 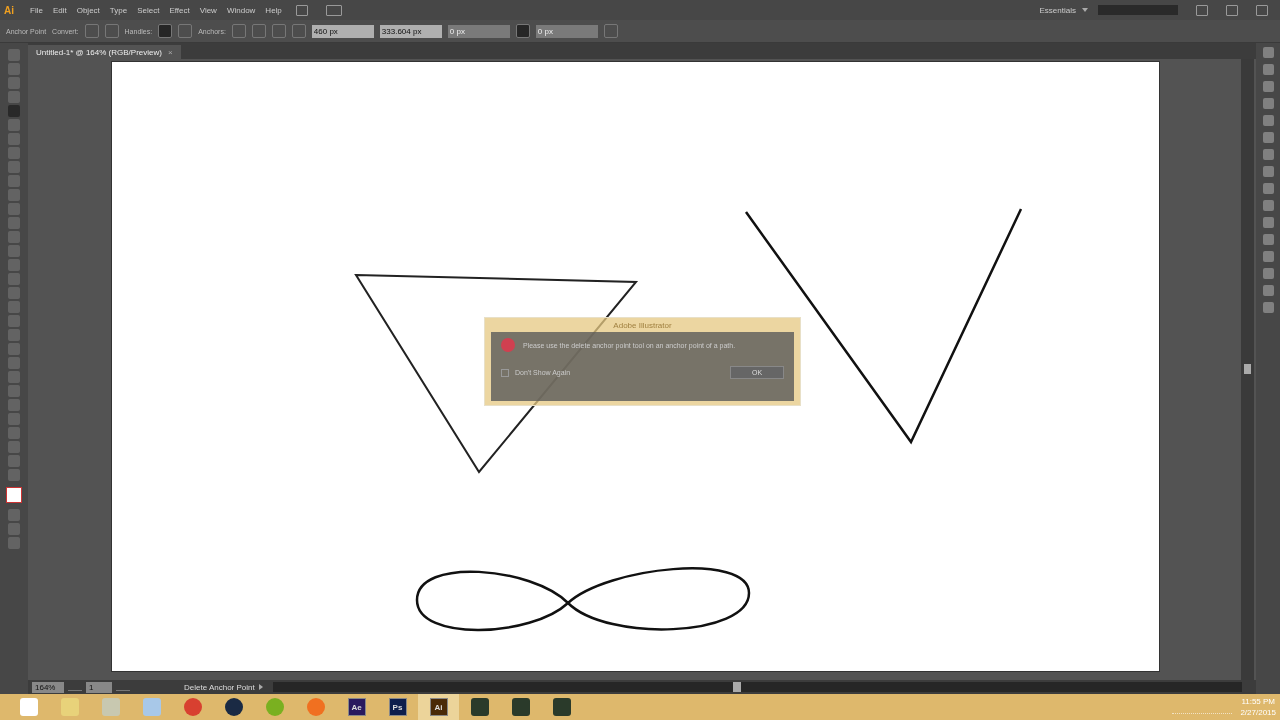 What do you see at coordinates (1138, 10) in the screenshot?
I see `search-field` at bounding box center [1138, 10].